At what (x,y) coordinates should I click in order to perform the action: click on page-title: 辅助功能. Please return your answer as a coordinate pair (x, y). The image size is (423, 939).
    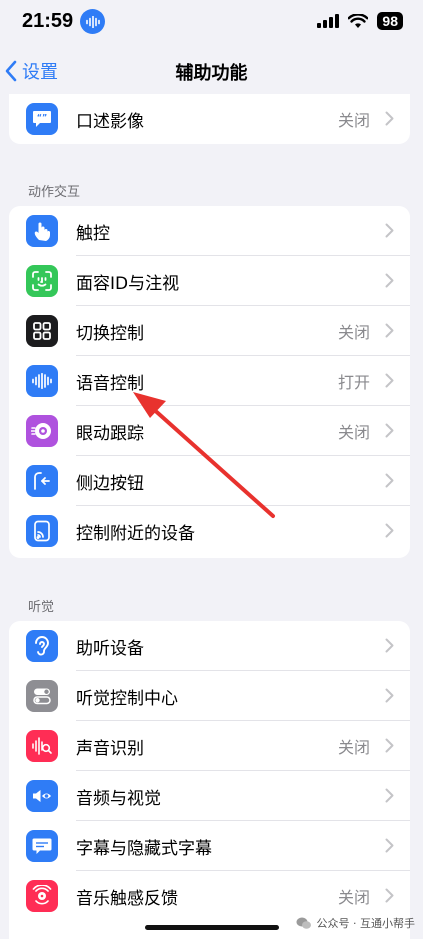
    Looking at the image, I should click on (211, 73).